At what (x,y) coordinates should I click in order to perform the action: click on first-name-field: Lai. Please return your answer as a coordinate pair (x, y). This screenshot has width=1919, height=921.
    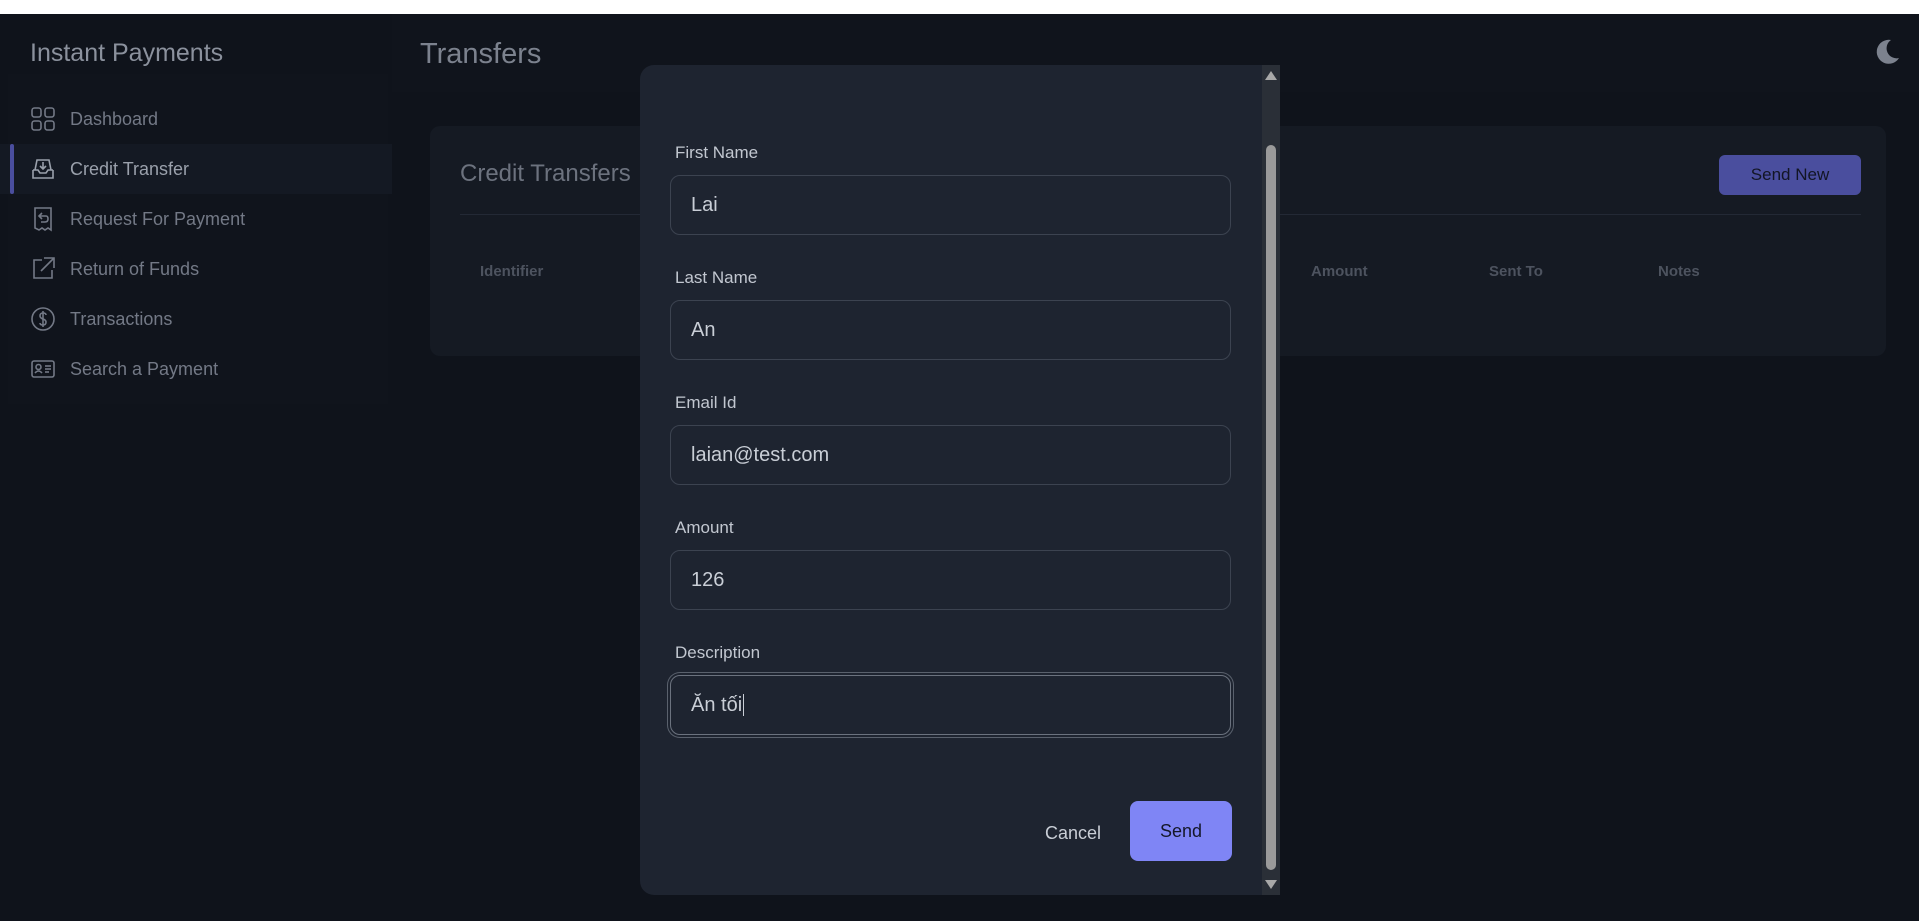
    Looking at the image, I should click on (950, 205).